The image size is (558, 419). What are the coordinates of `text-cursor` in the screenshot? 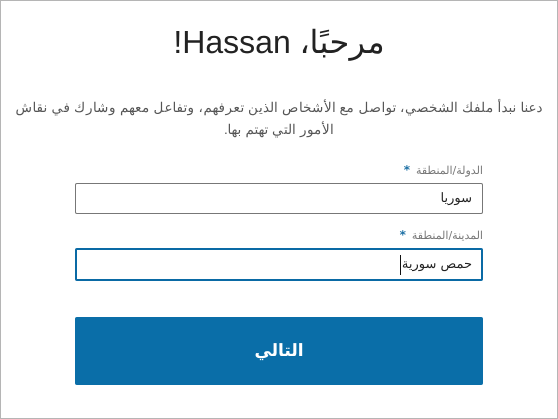 It's located at (400, 264).